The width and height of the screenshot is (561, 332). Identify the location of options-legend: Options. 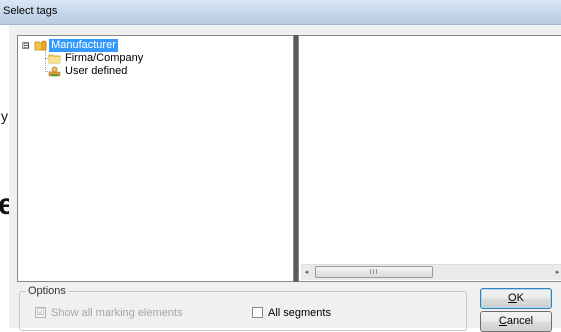
(47, 291).